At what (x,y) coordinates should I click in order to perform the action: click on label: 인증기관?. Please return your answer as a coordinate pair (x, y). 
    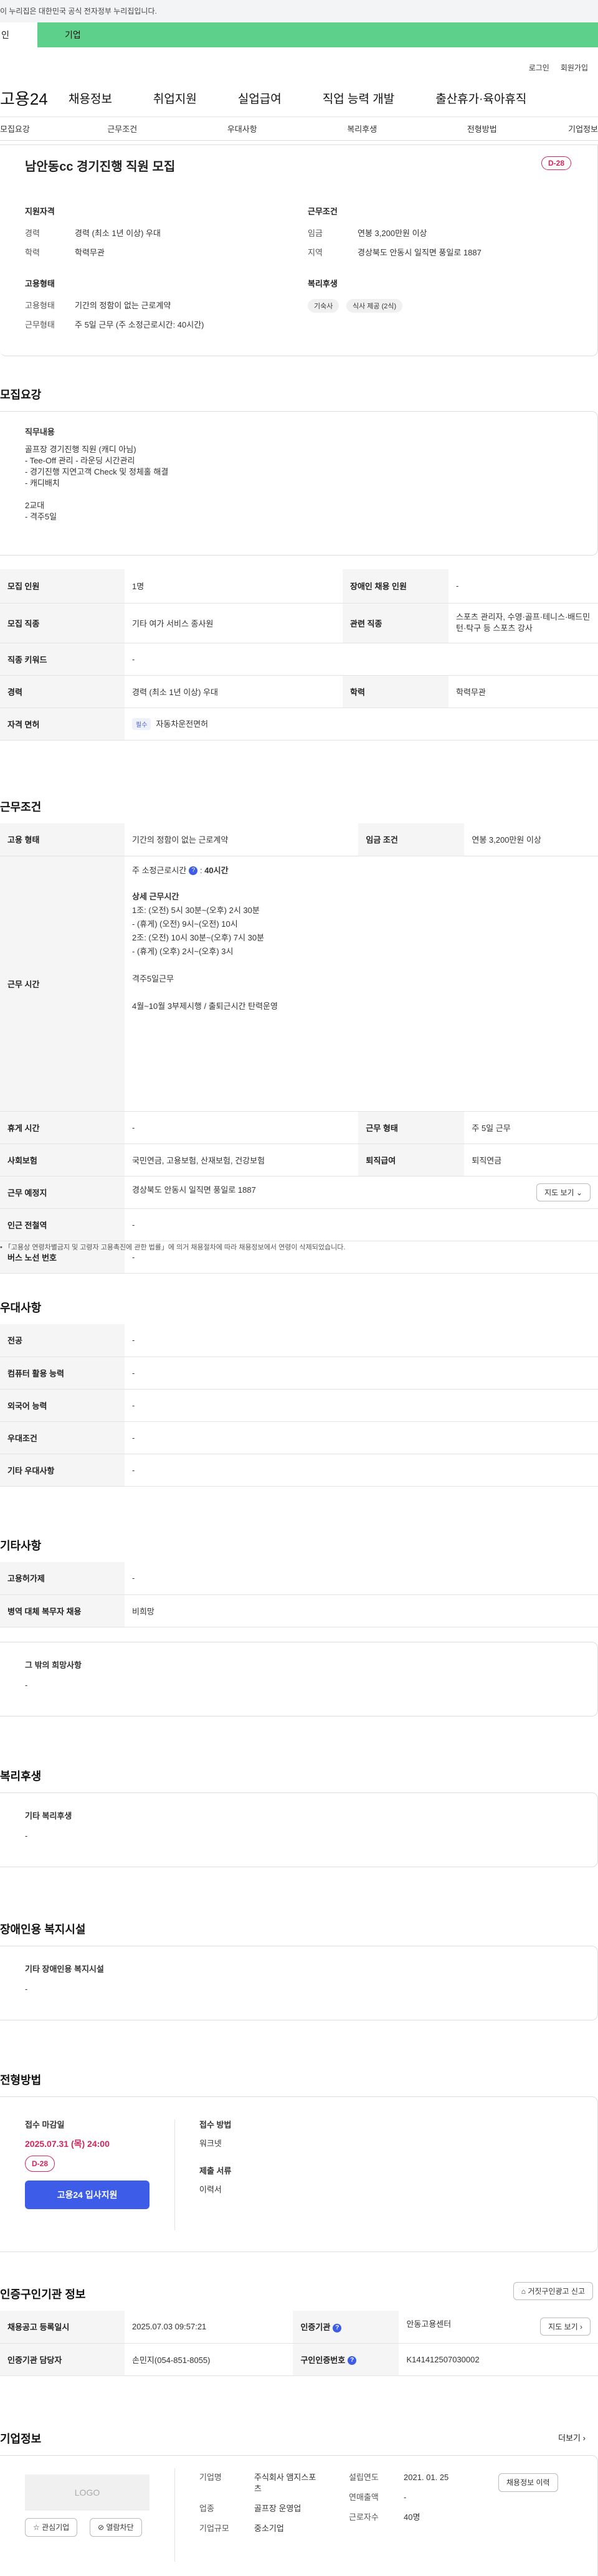
    Looking at the image, I should click on (346, 2327).